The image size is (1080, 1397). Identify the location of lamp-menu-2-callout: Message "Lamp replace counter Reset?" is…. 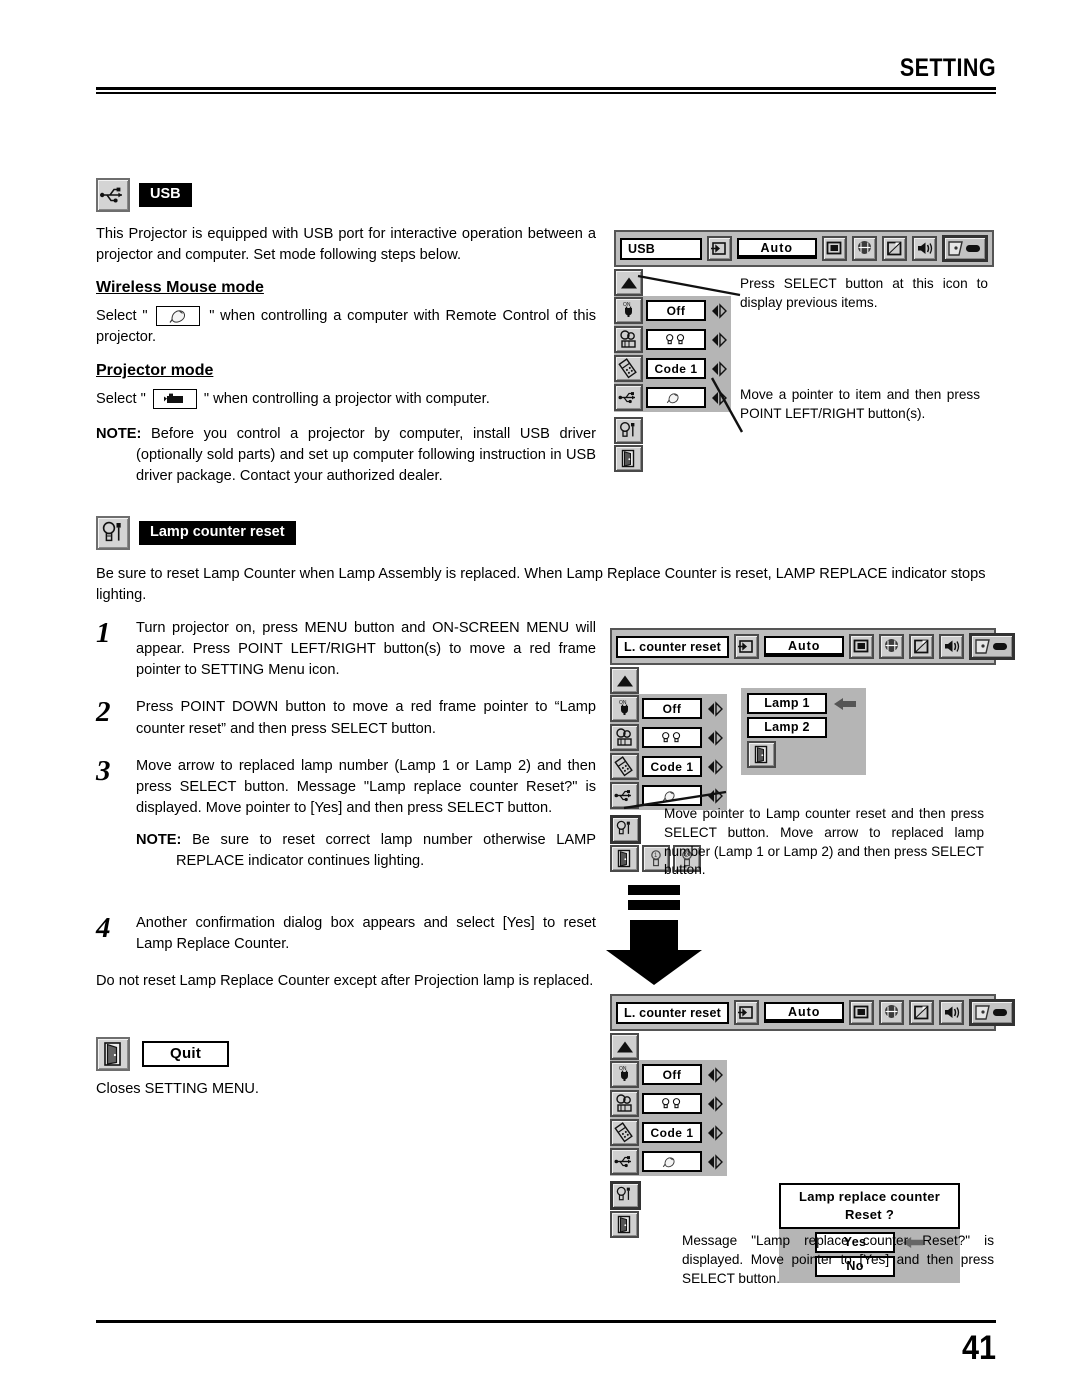
(838, 1259).